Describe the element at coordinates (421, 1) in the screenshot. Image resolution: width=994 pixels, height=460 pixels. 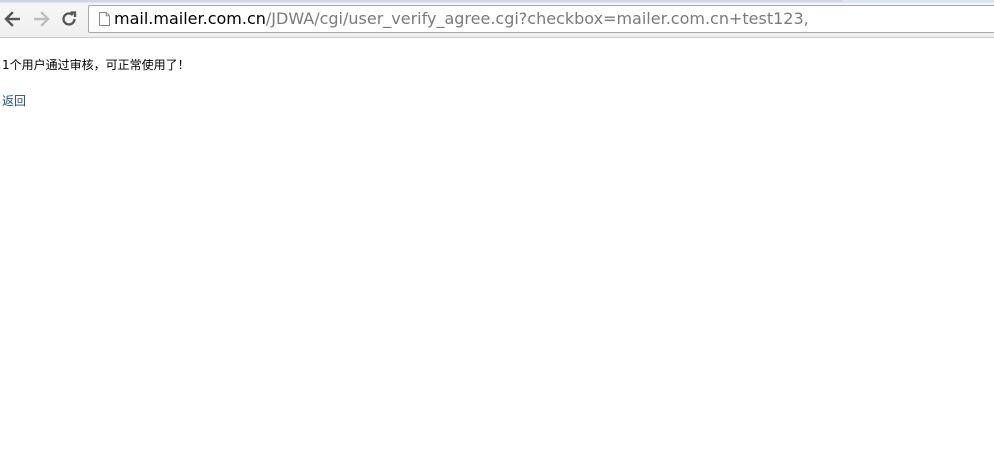
I see `active-tab` at that location.